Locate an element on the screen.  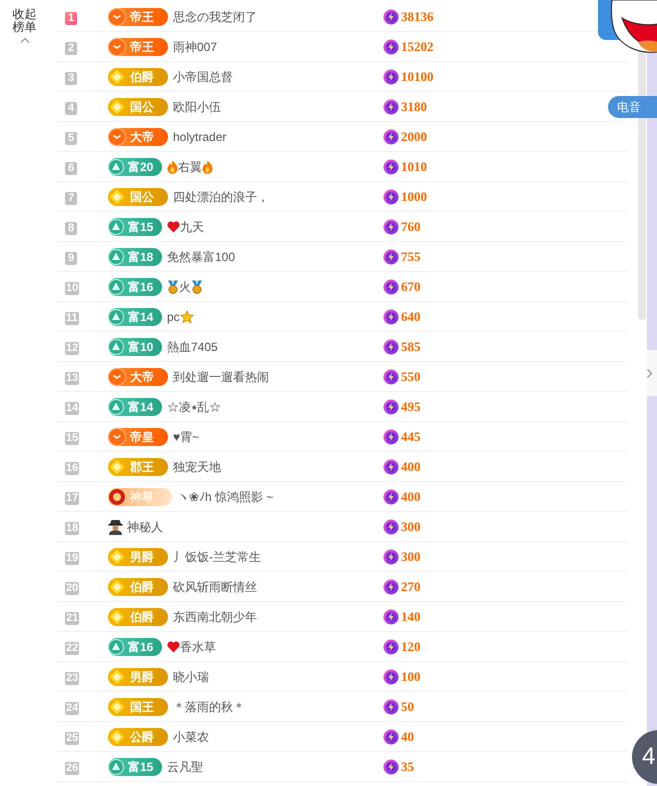
chevron-right-icon is located at coordinates (649, 373).